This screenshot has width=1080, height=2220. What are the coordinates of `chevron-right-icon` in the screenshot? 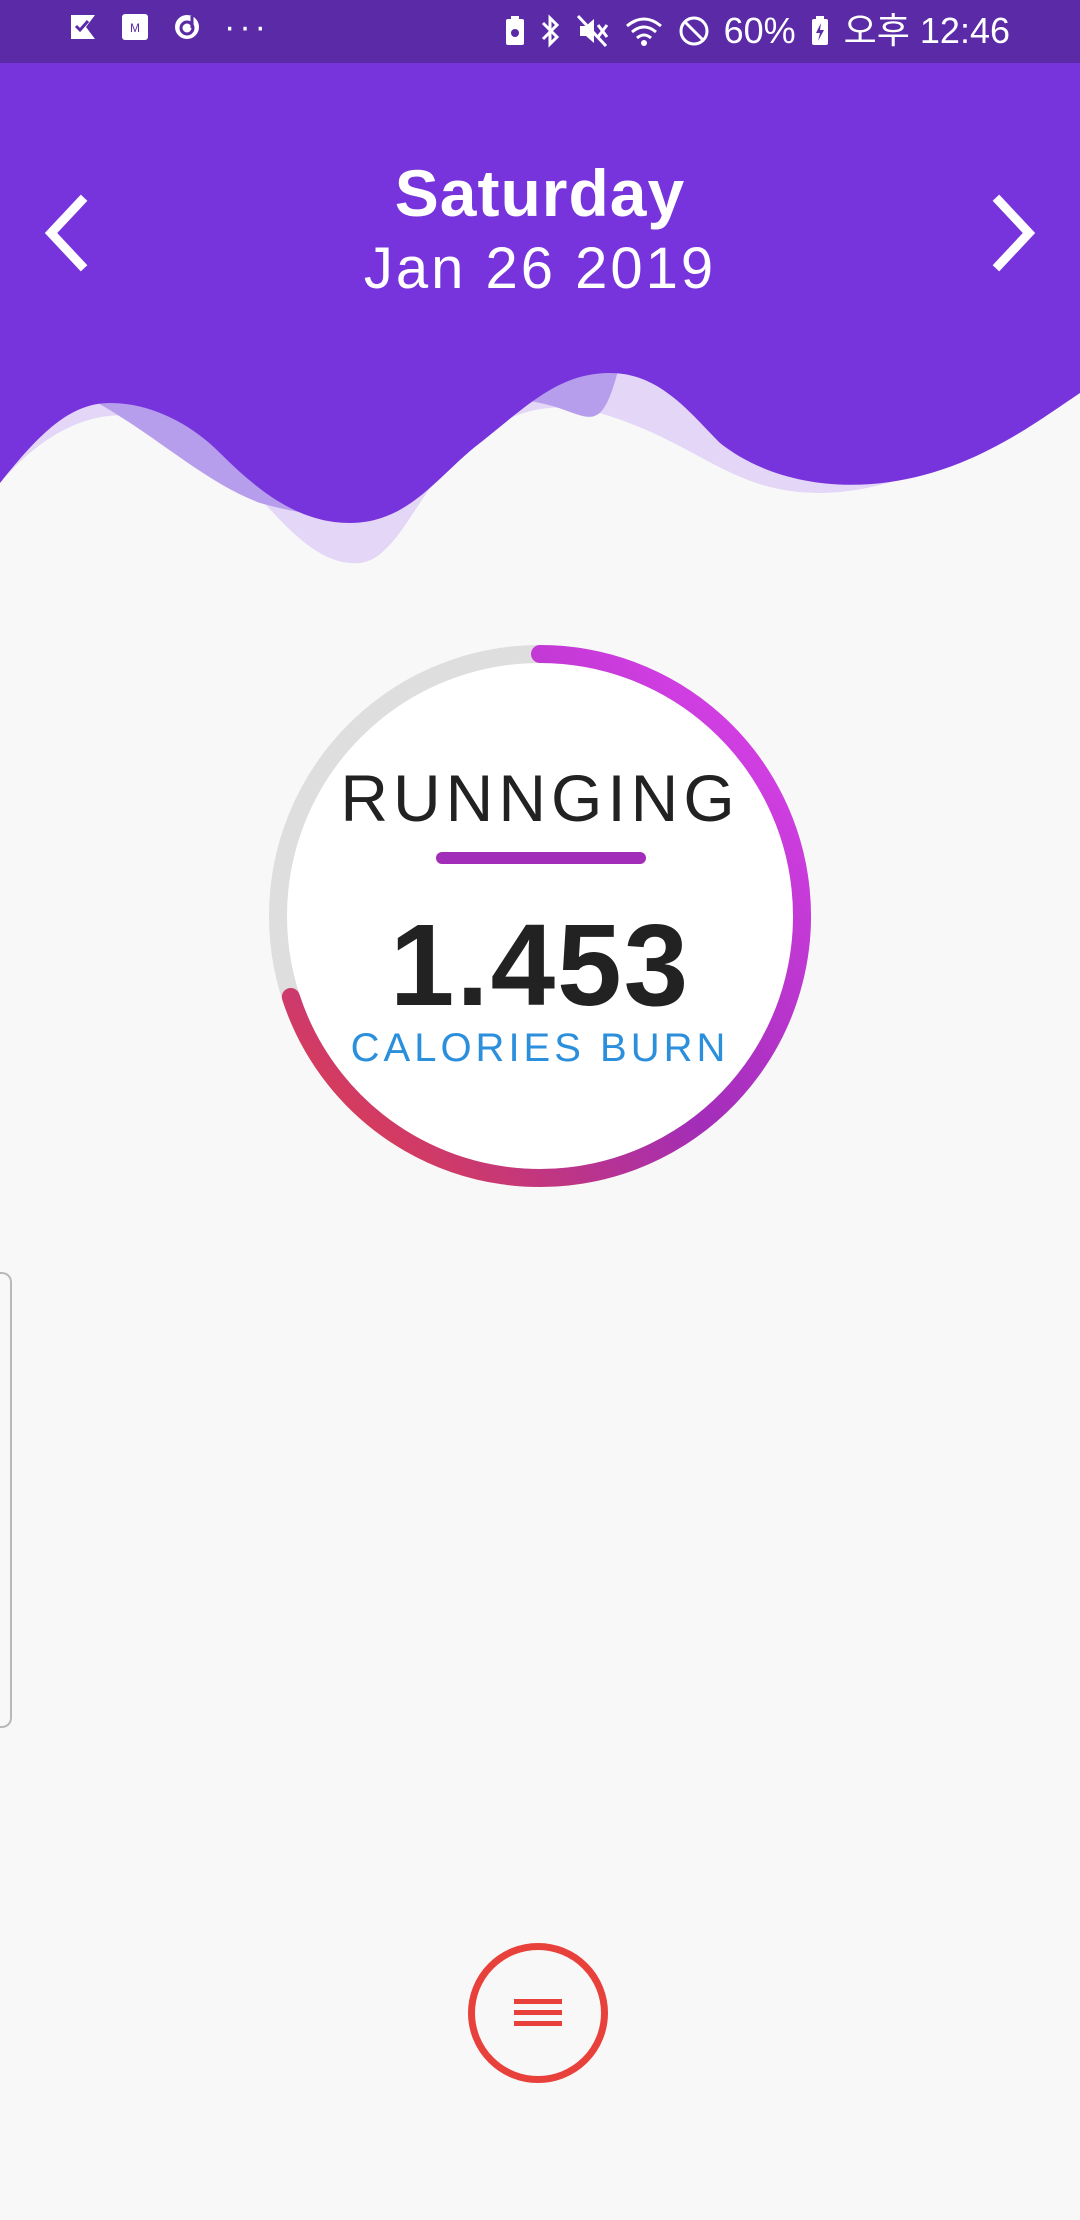 It's located at (1014, 233).